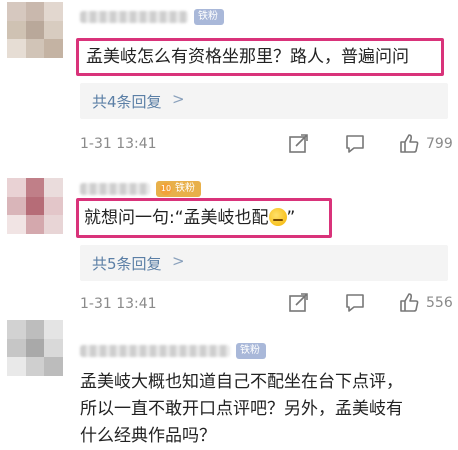 The image size is (458, 450). What do you see at coordinates (148, 436) in the screenshot?
I see `comment-text-line-3: 什么经典作品吗？` at bounding box center [148, 436].